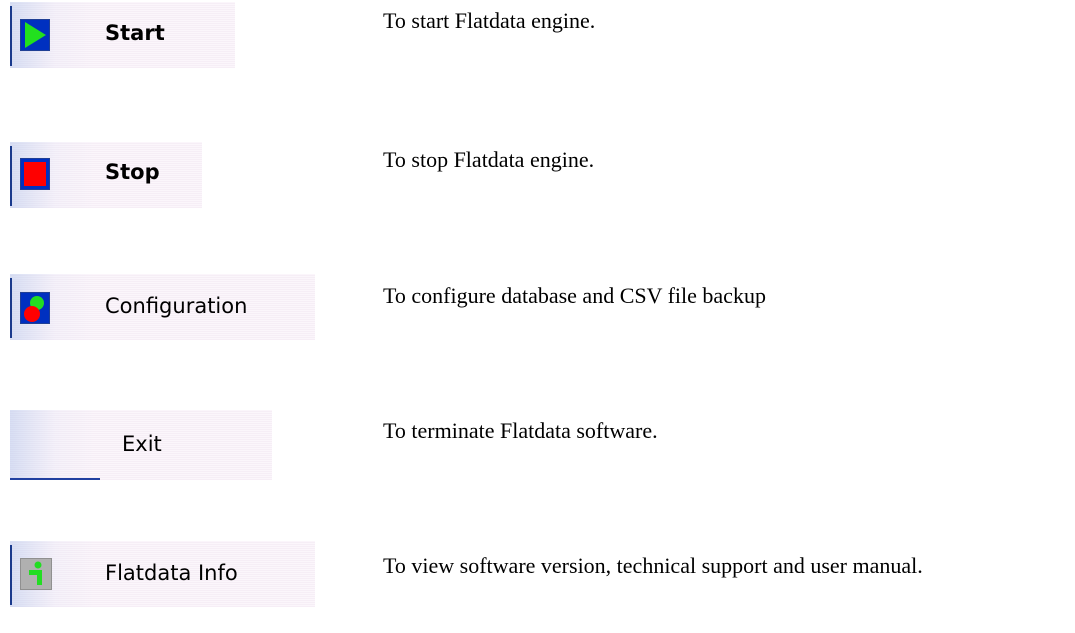  Describe the element at coordinates (55, 479) in the screenshot. I see `exit-underline` at that location.